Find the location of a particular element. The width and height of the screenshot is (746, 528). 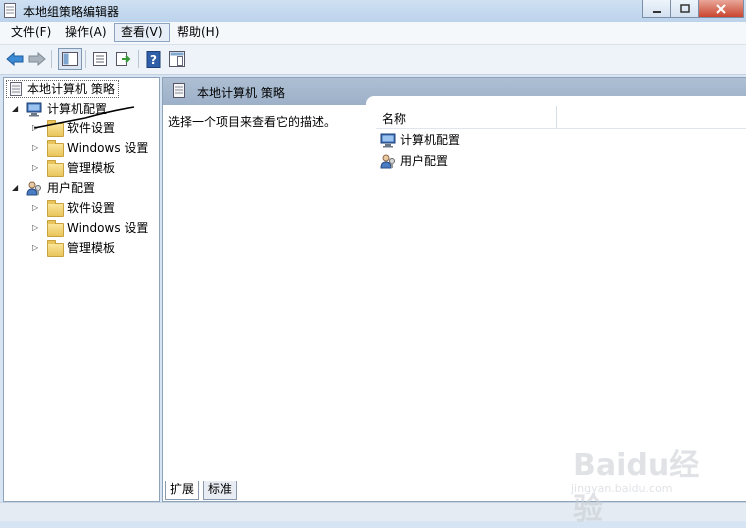

menu-help: 帮助(H) is located at coordinates (198, 32).